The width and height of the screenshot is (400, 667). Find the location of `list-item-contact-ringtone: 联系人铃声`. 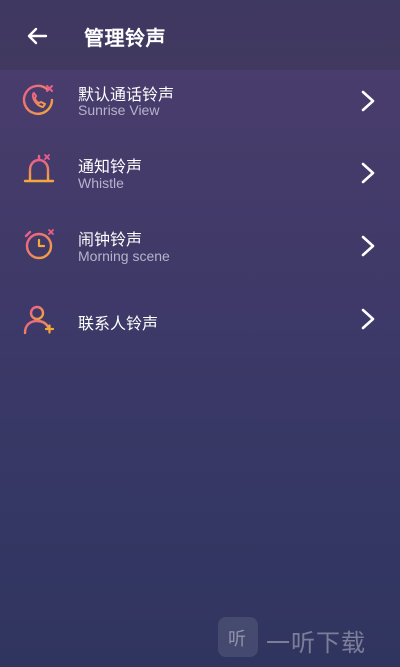

list-item-contact-ringtone: 联系人铃声 is located at coordinates (200, 319).